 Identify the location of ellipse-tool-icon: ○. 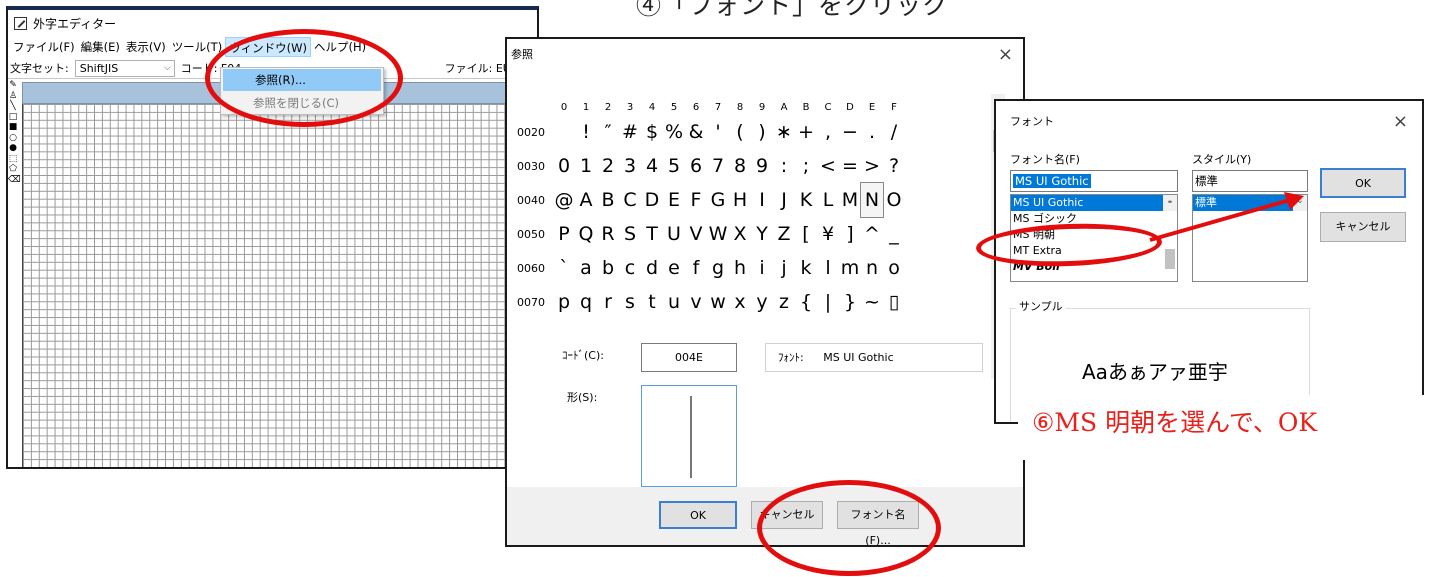
(13, 138).